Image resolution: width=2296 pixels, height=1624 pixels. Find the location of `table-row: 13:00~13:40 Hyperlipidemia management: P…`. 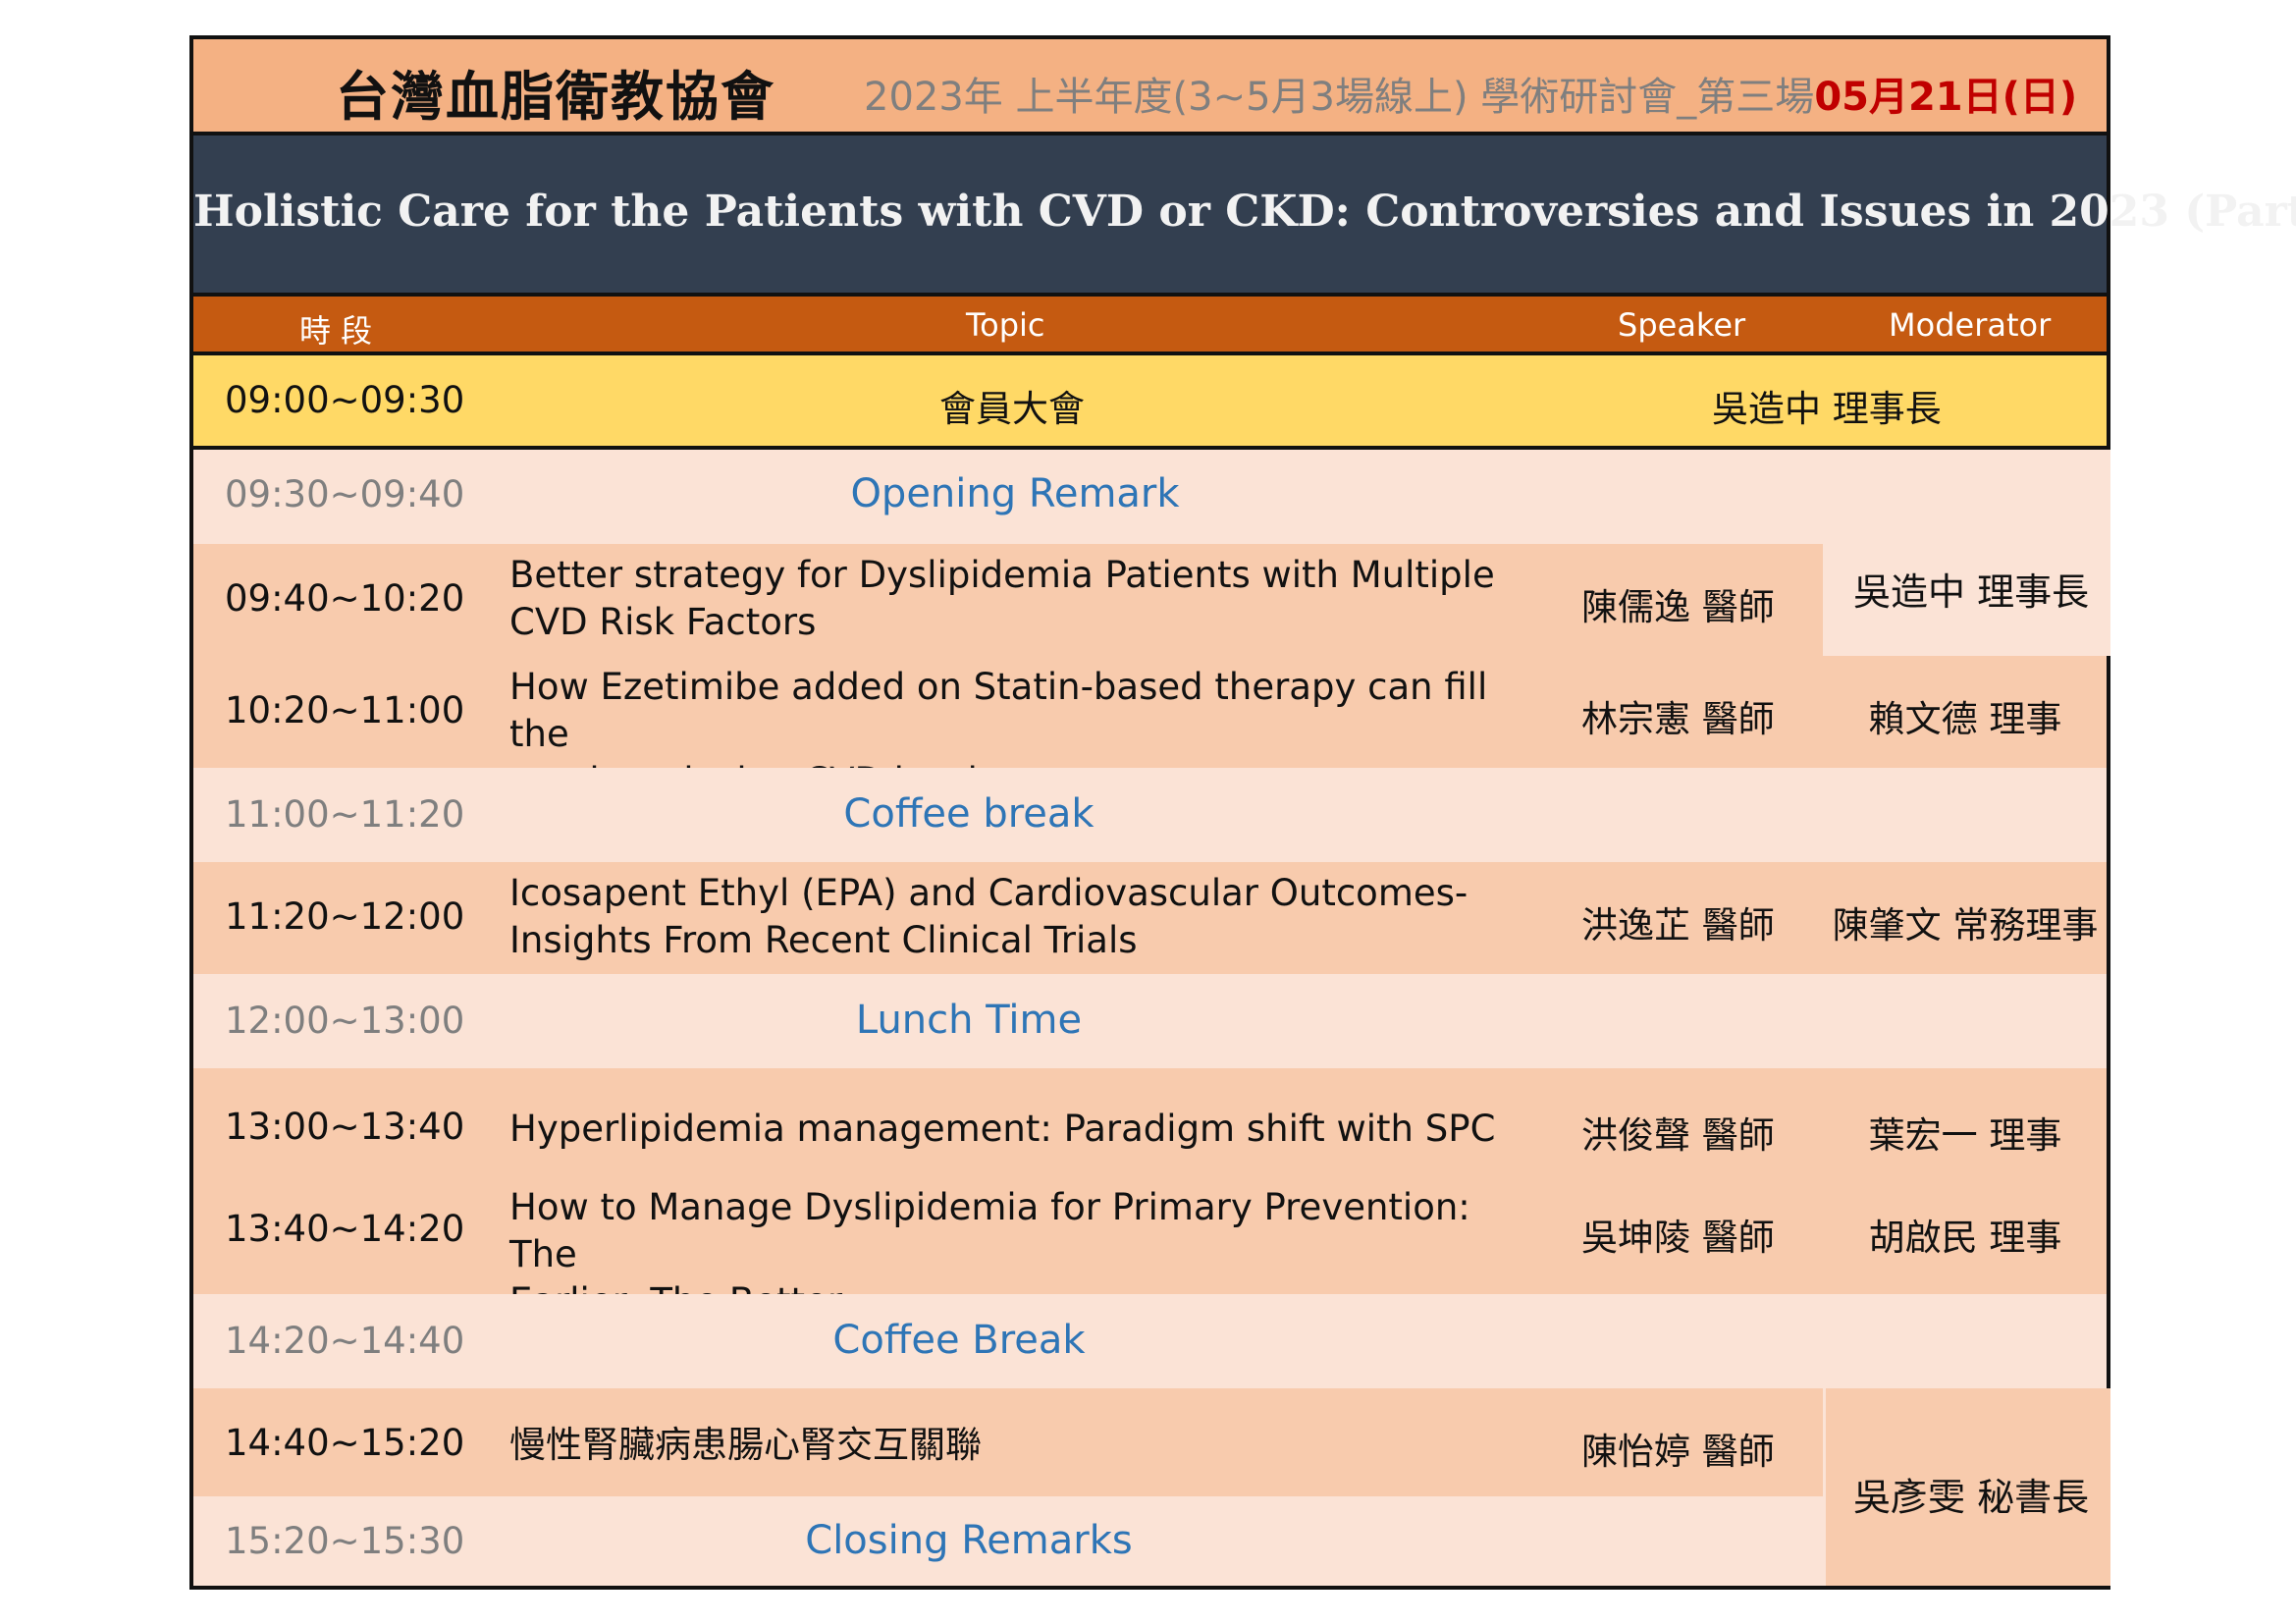

table-row: 13:00~13:40 Hyperlipidemia management: P… is located at coordinates (1150, 1120).